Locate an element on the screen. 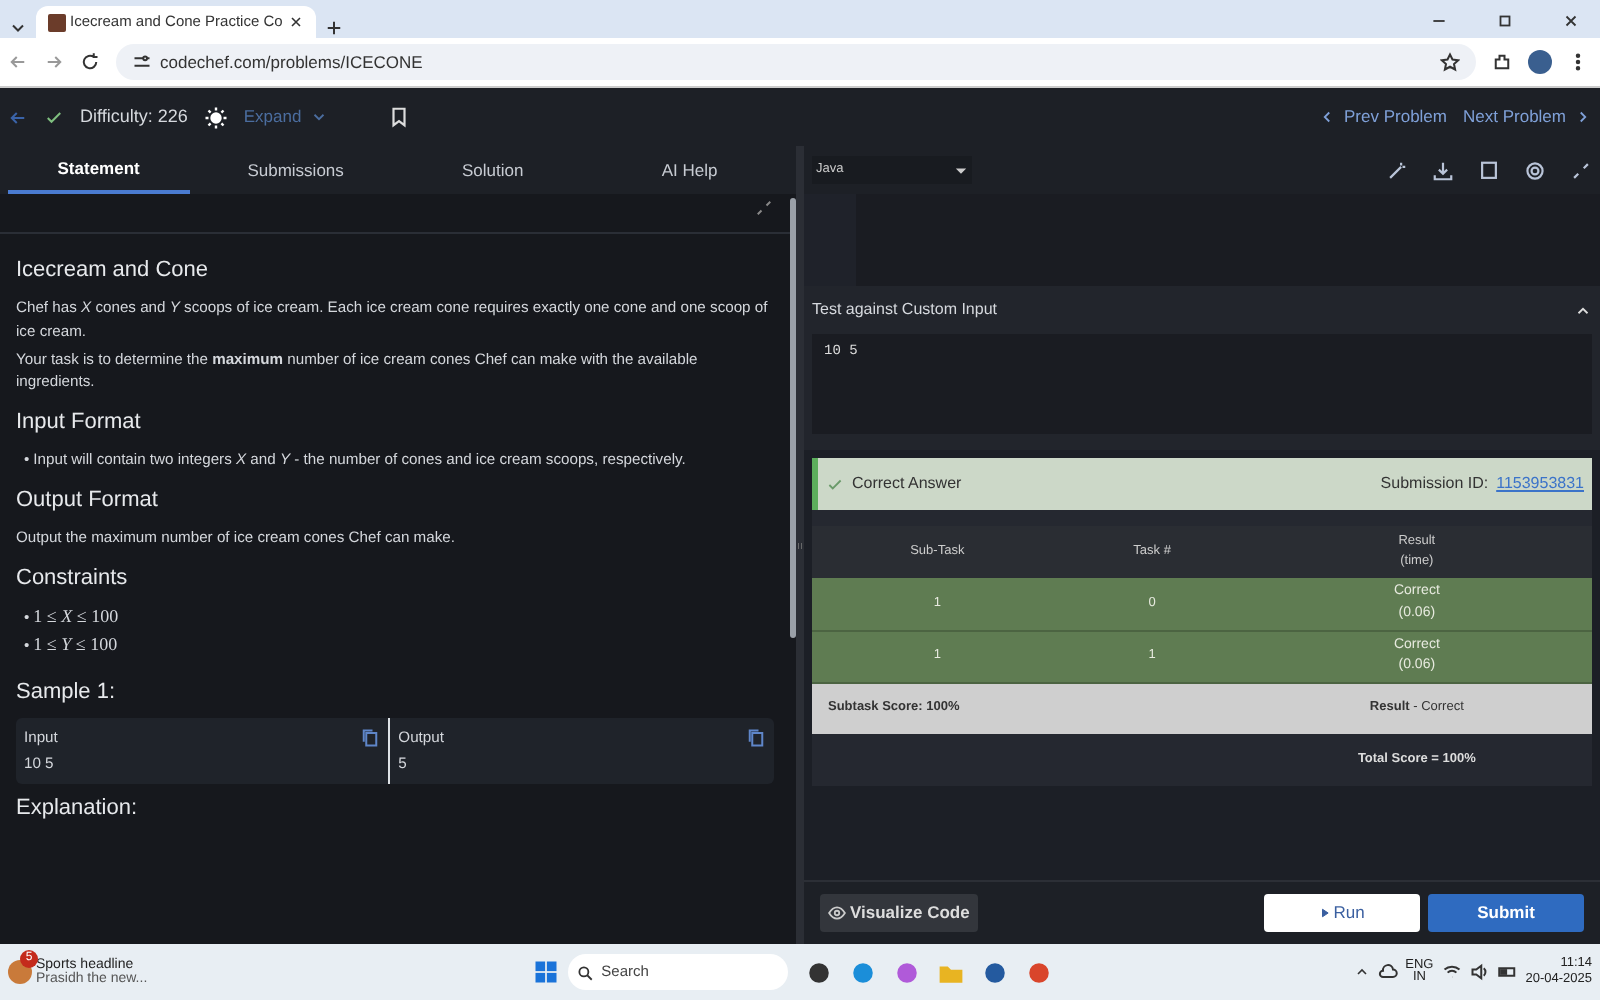  reload-icon is located at coordinates (90, 62).